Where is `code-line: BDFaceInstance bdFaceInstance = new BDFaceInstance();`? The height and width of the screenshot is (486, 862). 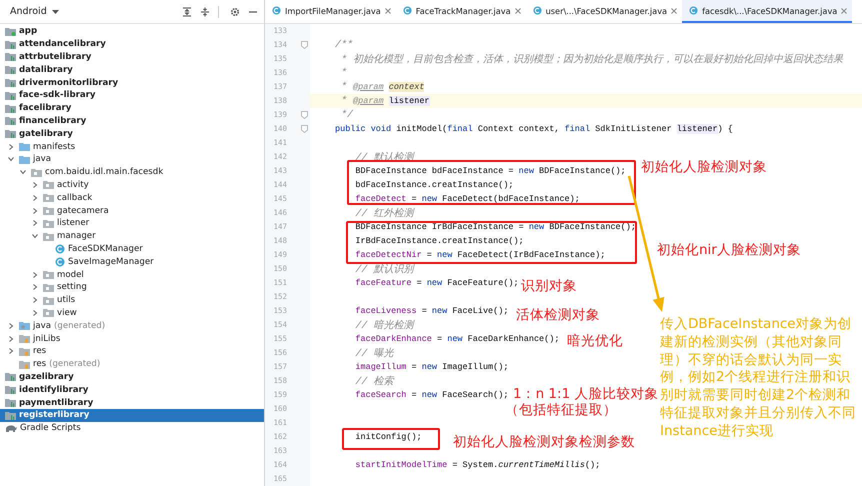 code-line: BDFaceInstance bdFaceInstance = new BDFaceInstance(); is located at coordinates (490, 171).